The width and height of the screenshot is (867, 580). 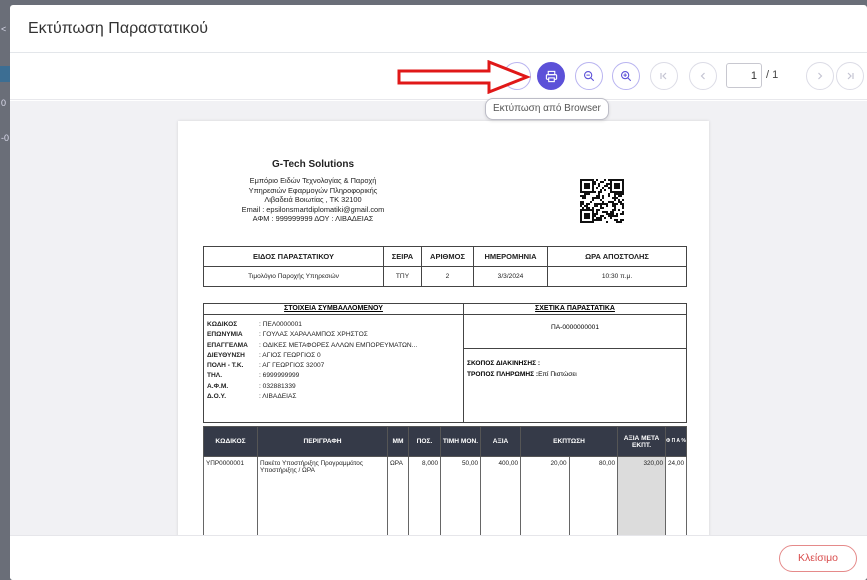 What do you see at coordinates (335, 397) in the screenshot?
I see `customer-field: Δ.Ο.Υ. : ΛΙΒΑΔΕΙΑΣ` at bounding box center [335, 397].